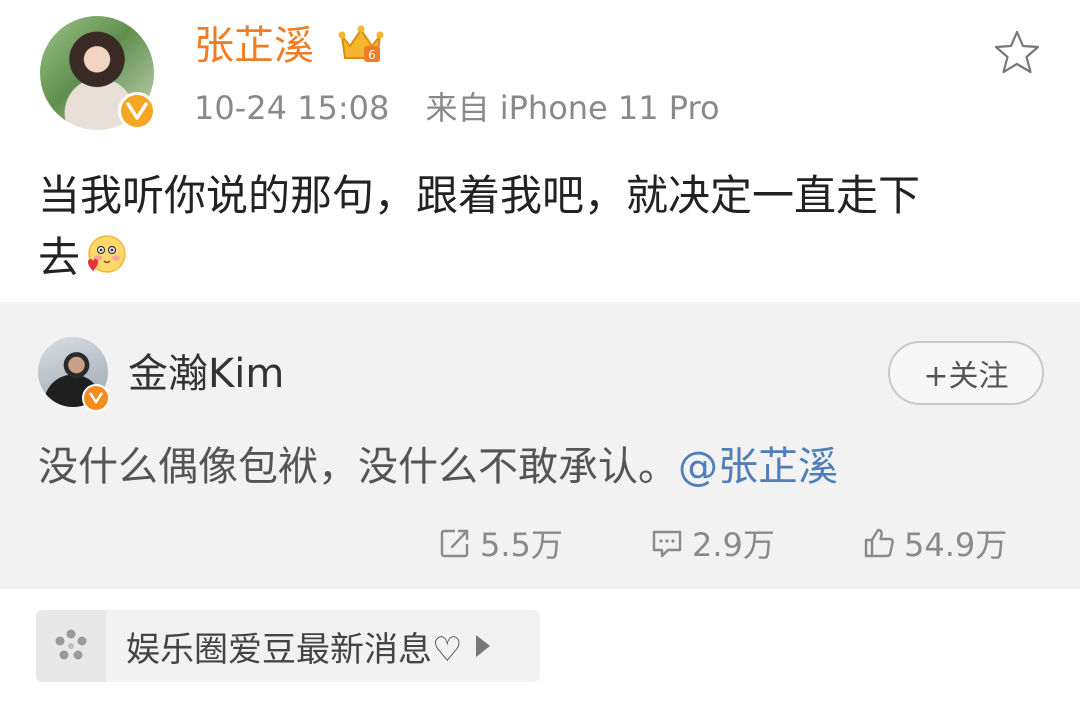 This screenshot has height=723, width=1080. I want to click on play-arrow-icon, so click(483, 646).